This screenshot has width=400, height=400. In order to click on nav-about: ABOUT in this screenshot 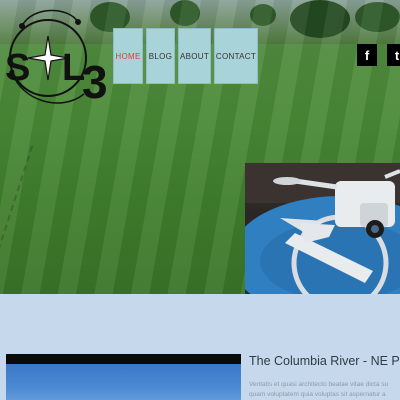, I will do `click(194, 56)`.